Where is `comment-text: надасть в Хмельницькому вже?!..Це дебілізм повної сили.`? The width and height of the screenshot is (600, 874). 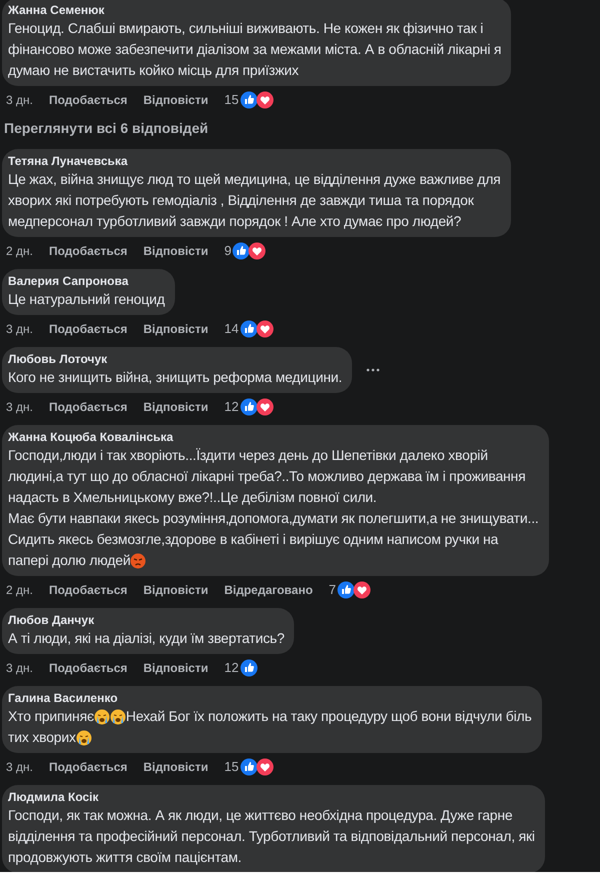 comment-text: надасть в Хмельницькому вже?!..Це дебілізм повної сили. is located at coordinates (192, 497).